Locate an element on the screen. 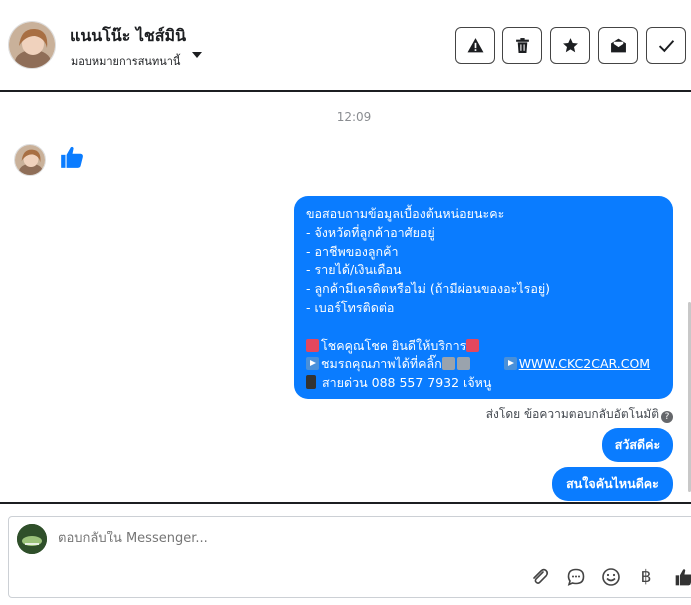 This screenshot has width=691, height=605. emoji-button is located at coordinates (611, 577).